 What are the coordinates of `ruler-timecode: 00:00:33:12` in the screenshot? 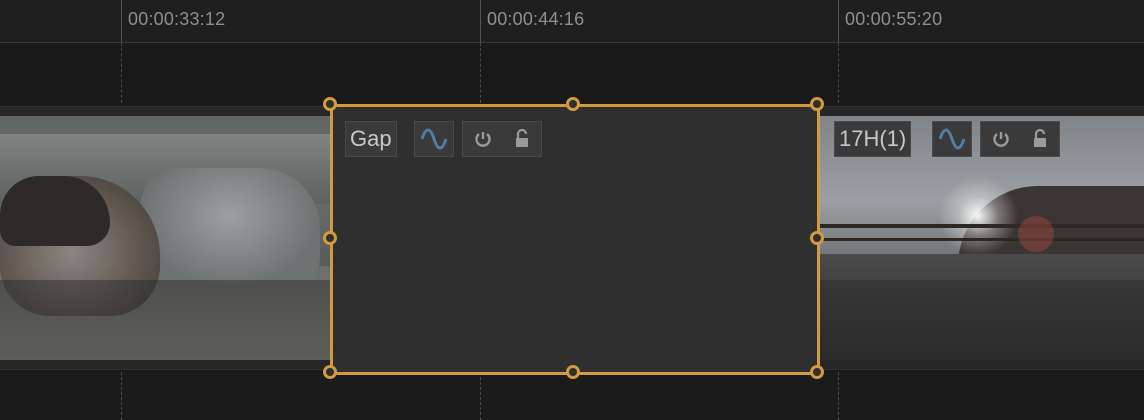 It's located at (177, 19).